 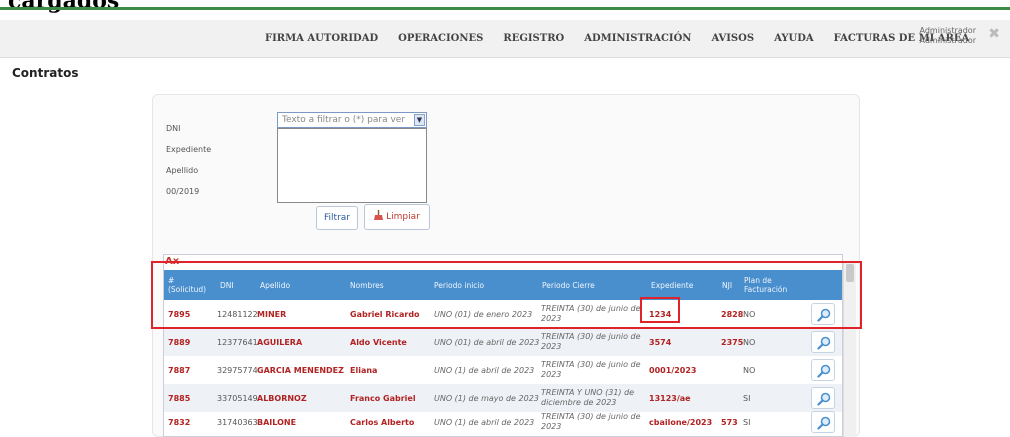 I want to click on filter-label-apellido: Apellido, so click(x=182, y=170).